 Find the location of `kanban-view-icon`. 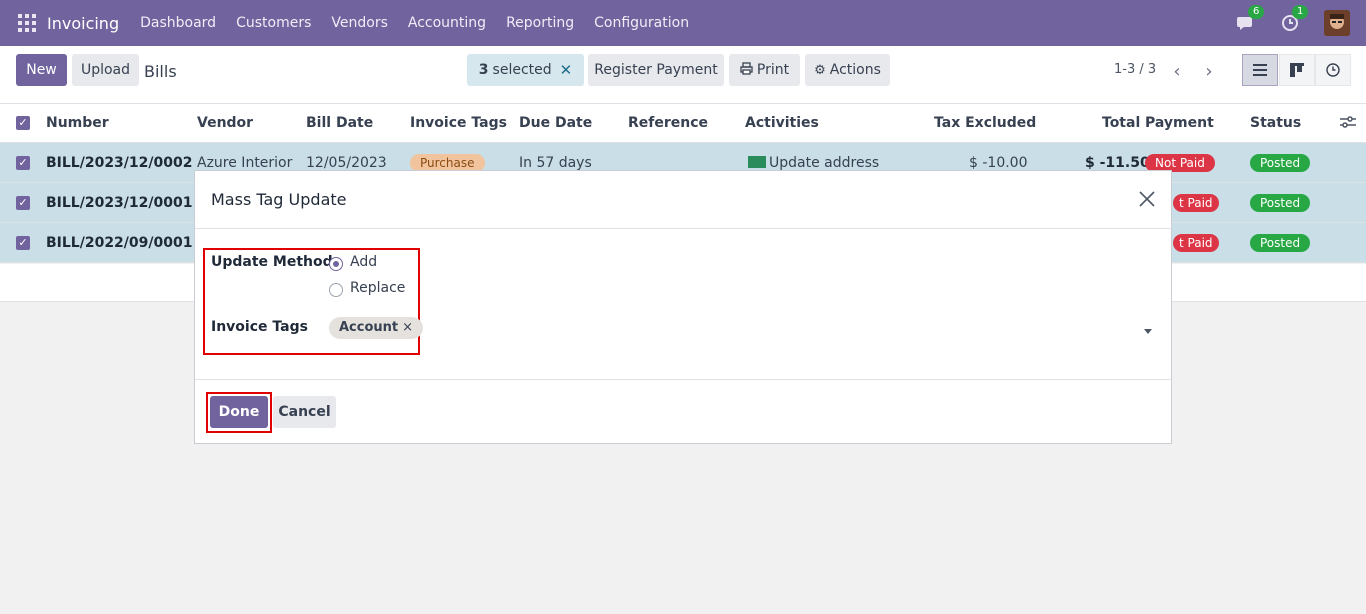

kanban-view-icon is located at coordinates (1297, 70).